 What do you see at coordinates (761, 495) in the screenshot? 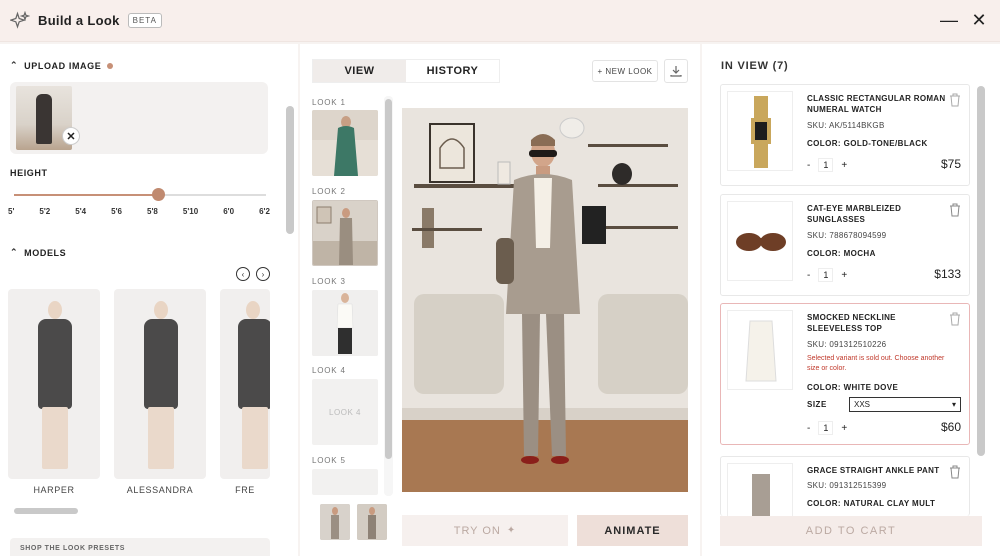
I see `pant-image` at bounding box center [761, 495].